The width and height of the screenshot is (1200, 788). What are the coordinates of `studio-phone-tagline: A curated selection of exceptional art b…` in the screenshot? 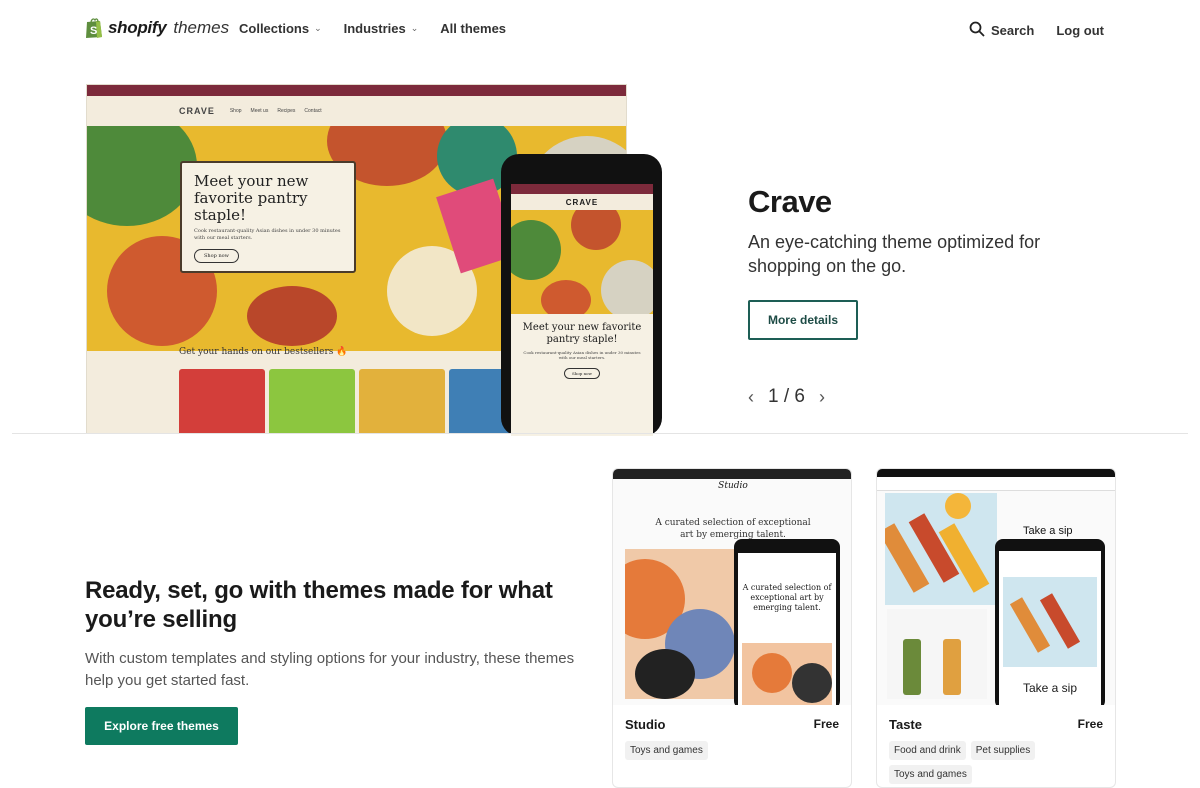 It's located at (787, 597).